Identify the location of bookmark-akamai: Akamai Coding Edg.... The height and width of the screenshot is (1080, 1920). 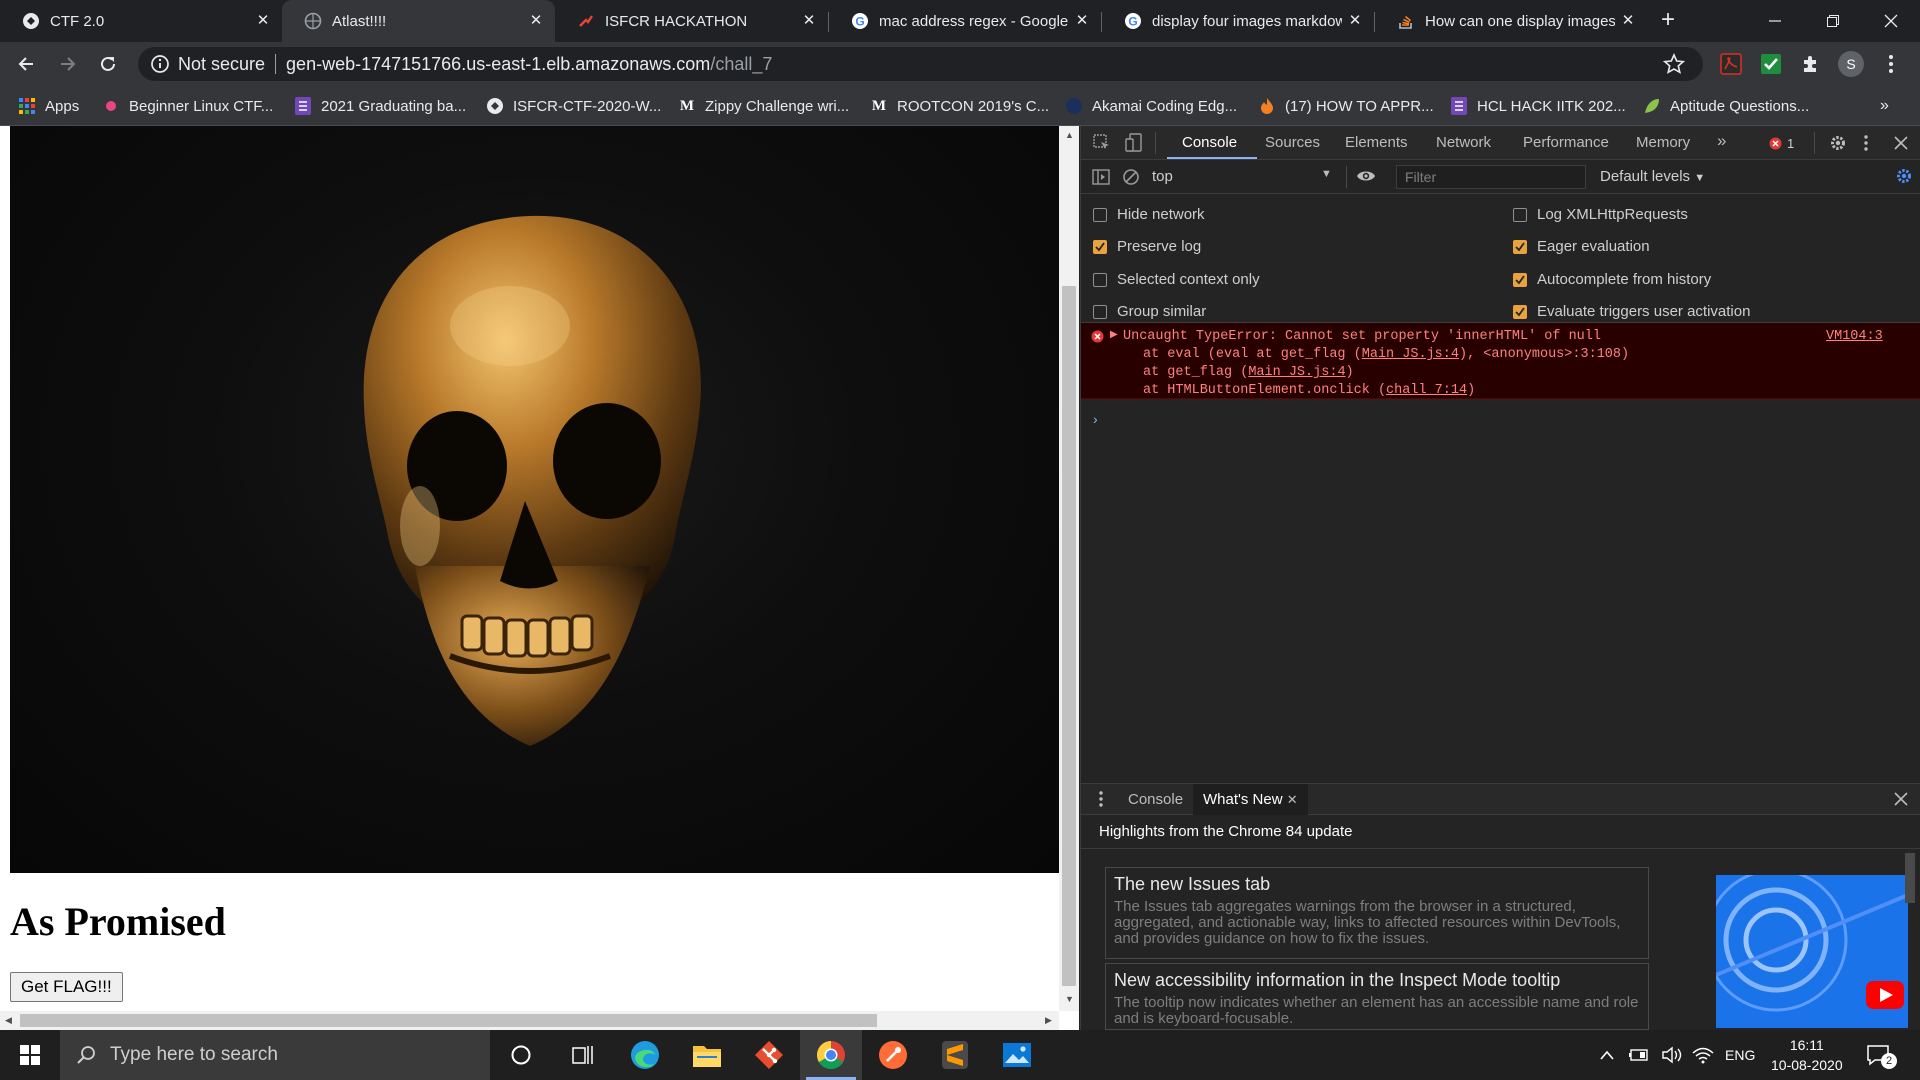
(1151, 106).